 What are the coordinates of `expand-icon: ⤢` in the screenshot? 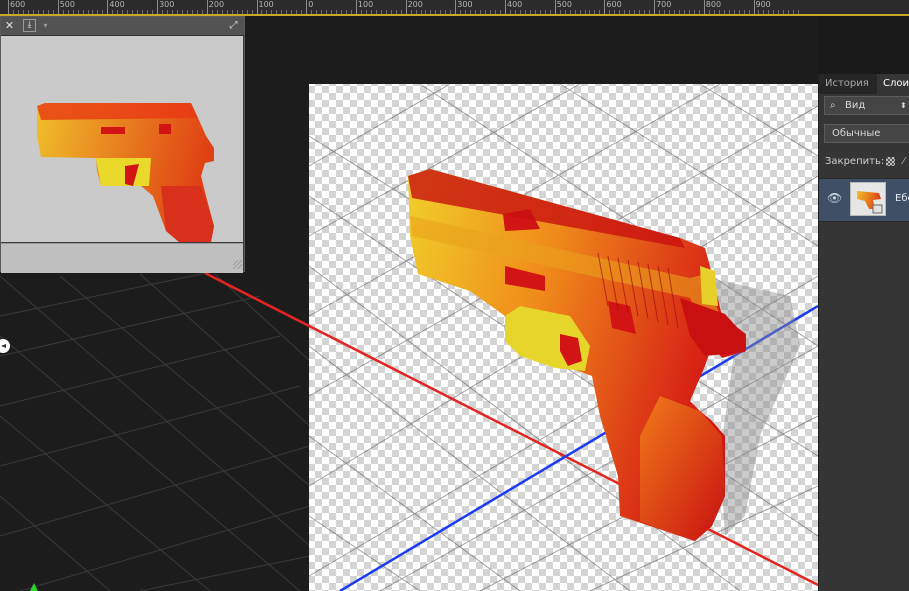 It's located at (233, 25).